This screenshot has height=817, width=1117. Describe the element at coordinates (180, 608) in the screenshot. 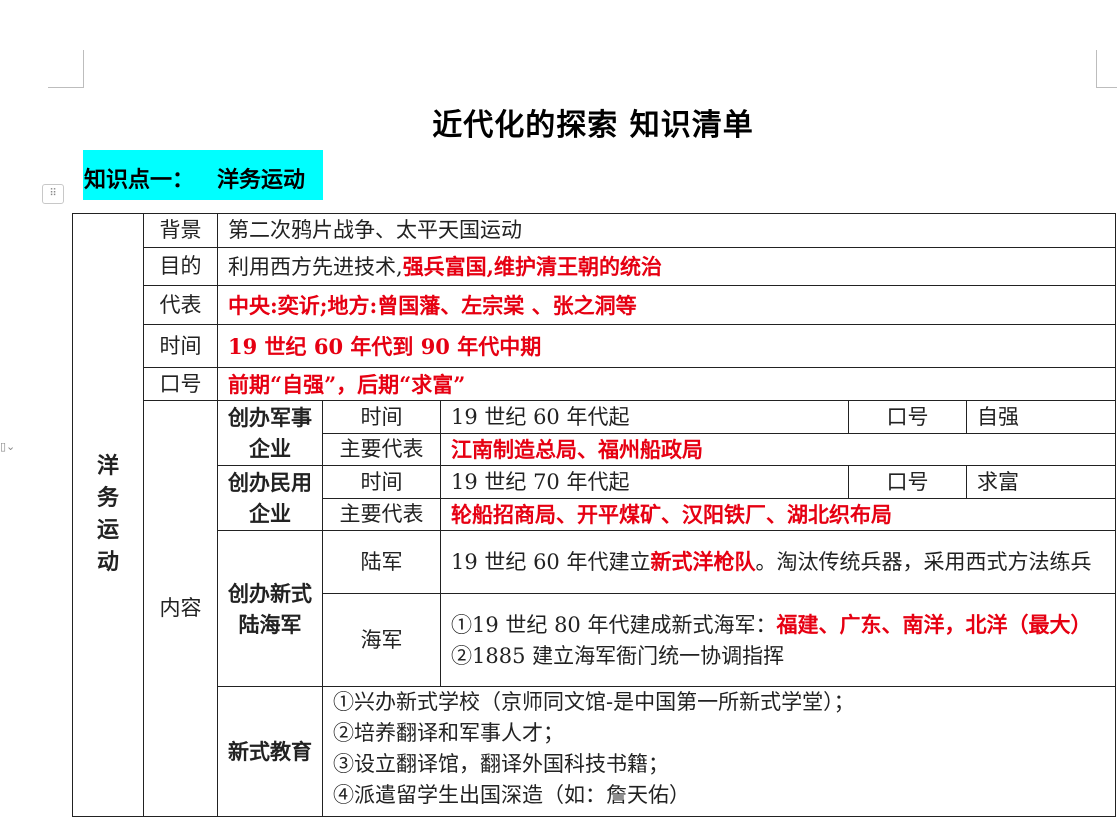

I see `content-label: 内容` at that location.